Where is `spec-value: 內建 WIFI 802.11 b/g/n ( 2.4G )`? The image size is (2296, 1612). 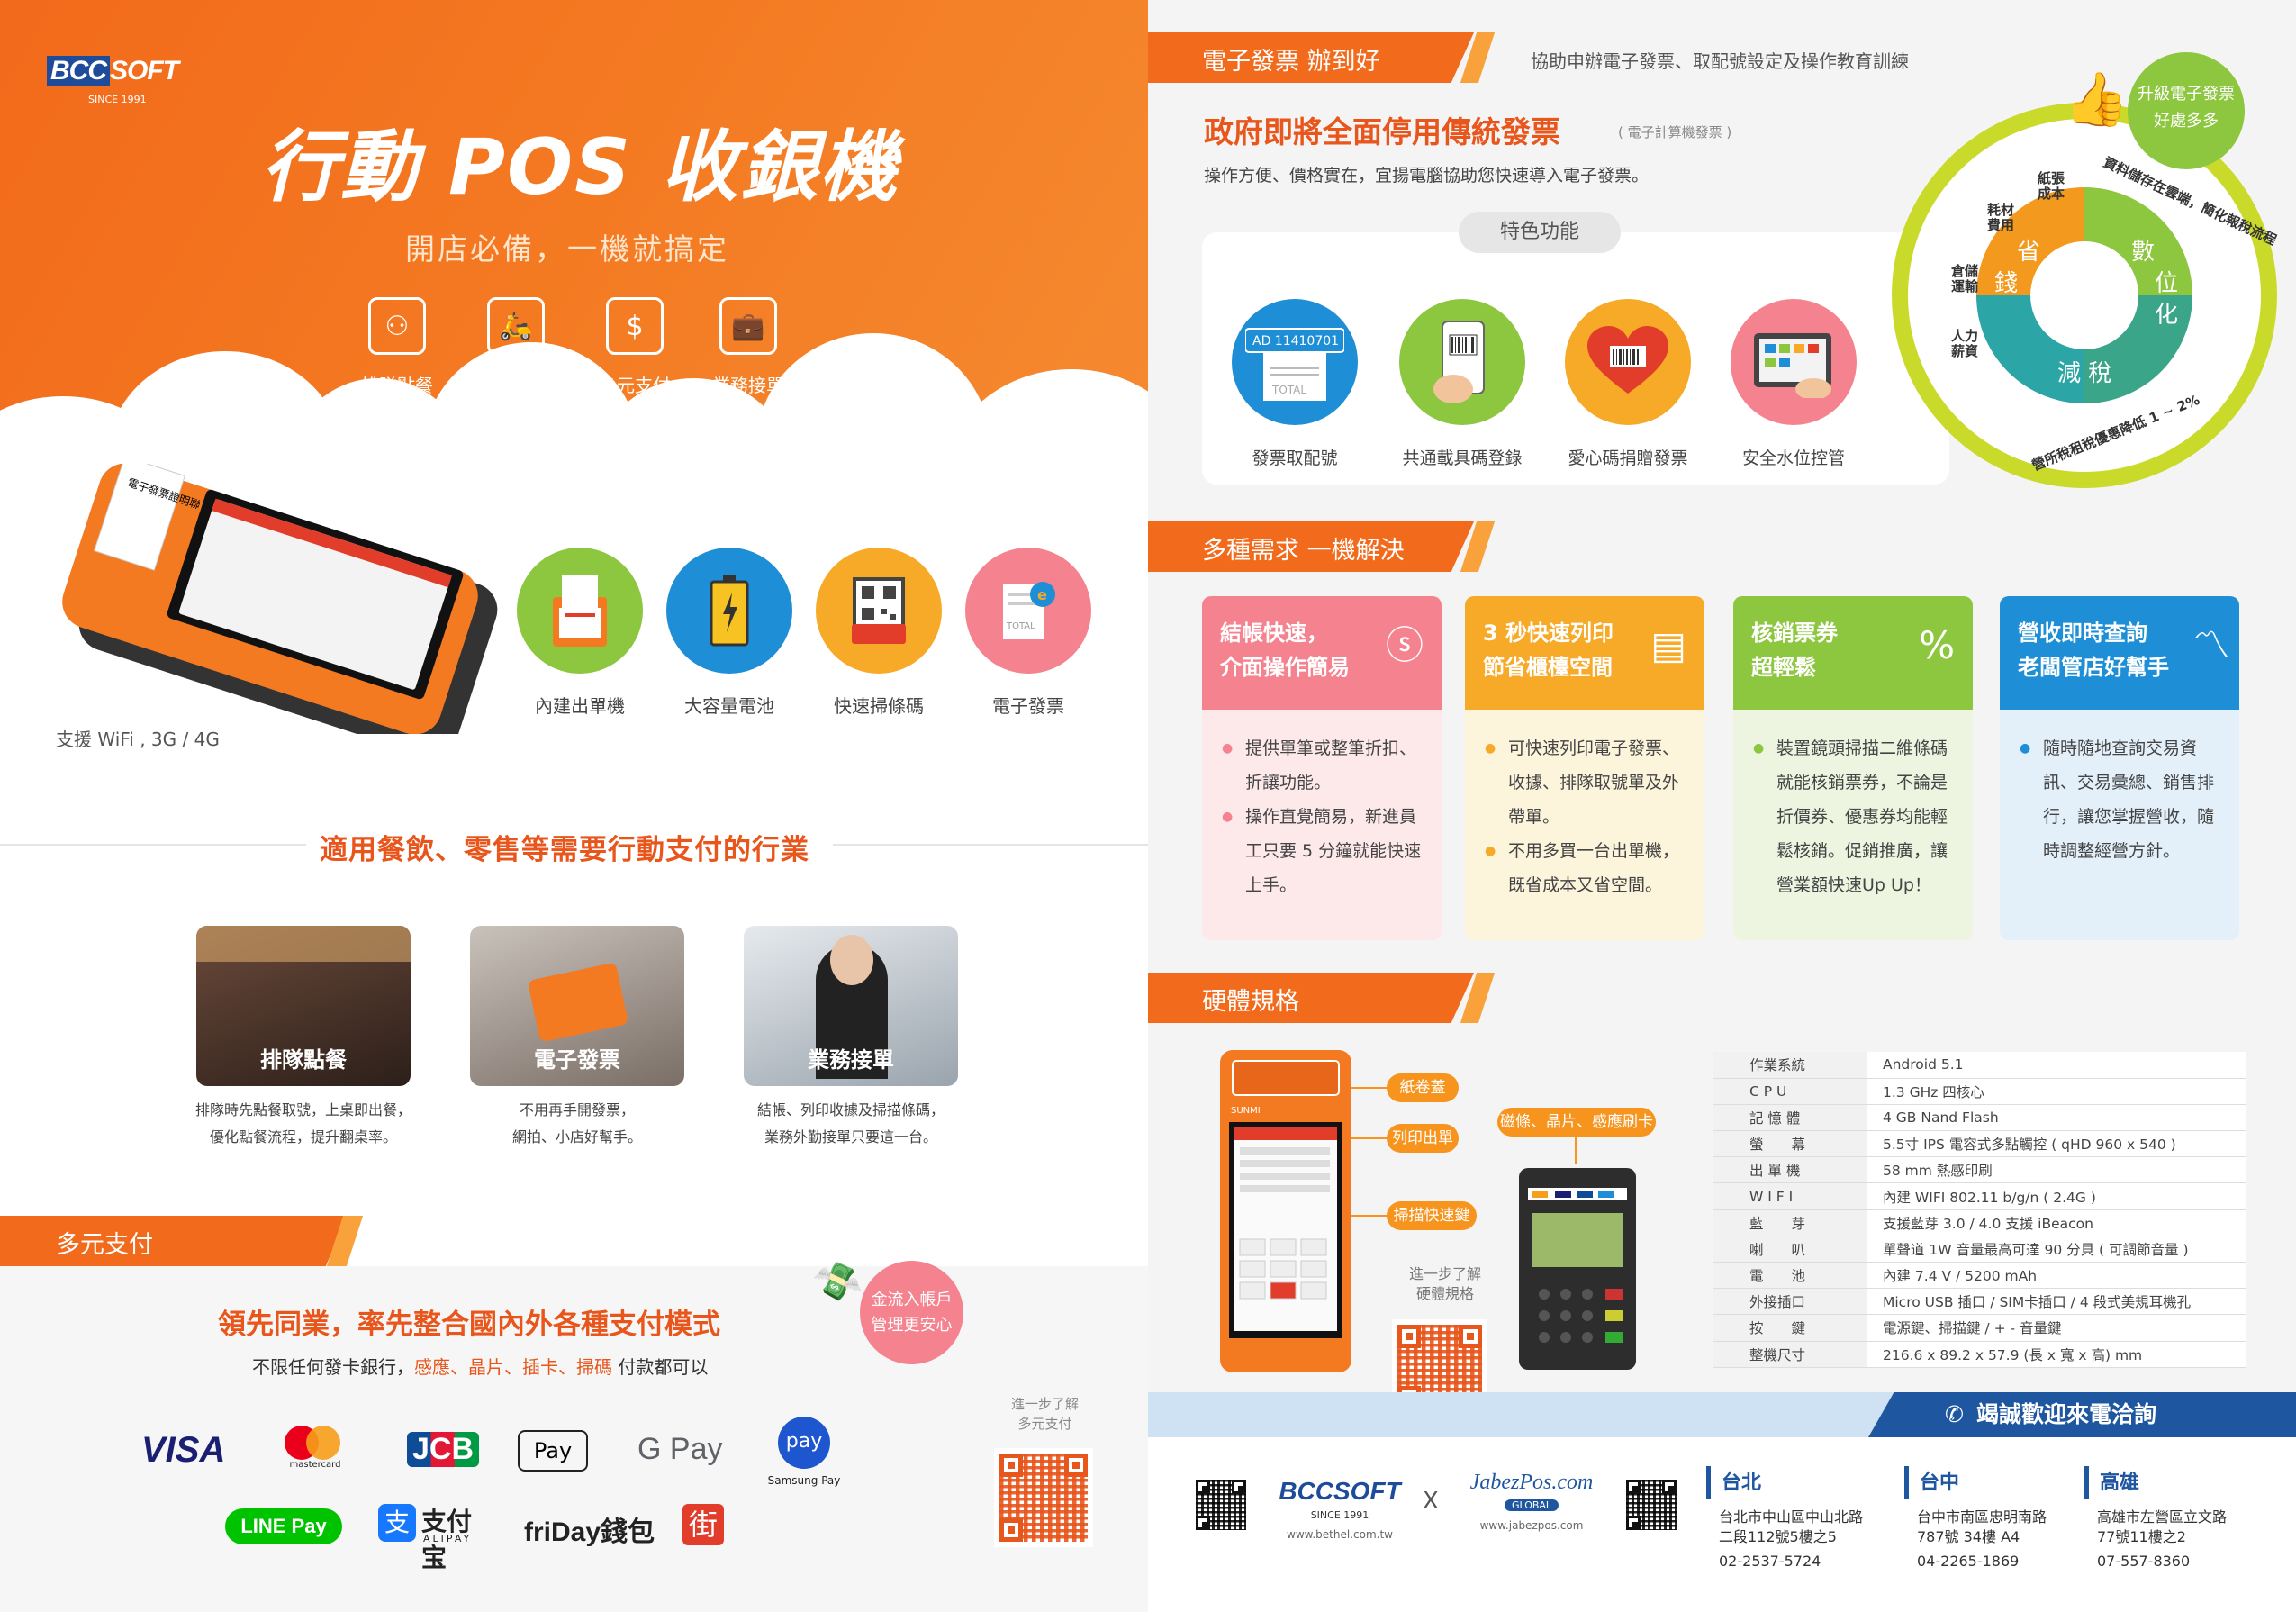
spec-value: 內建 WIFI 802.11 b/g/n ( 2.4G ) is located at coordinates (2056, 1196).